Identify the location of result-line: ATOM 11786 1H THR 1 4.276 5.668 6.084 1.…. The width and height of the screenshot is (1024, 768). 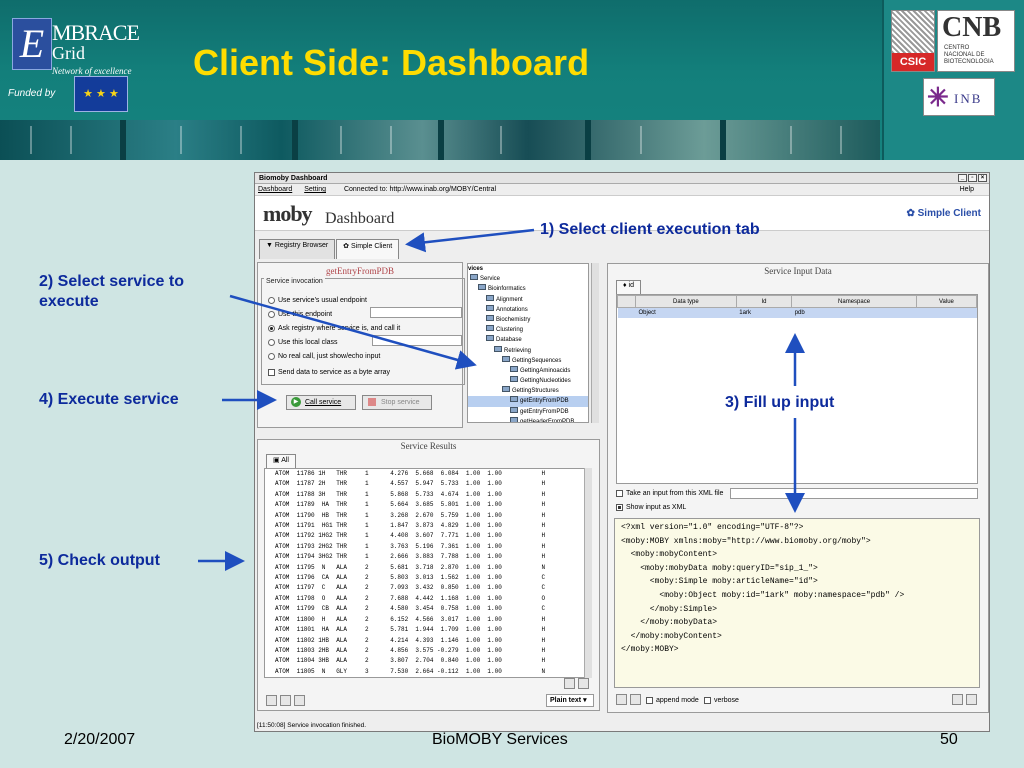
(410, 473).